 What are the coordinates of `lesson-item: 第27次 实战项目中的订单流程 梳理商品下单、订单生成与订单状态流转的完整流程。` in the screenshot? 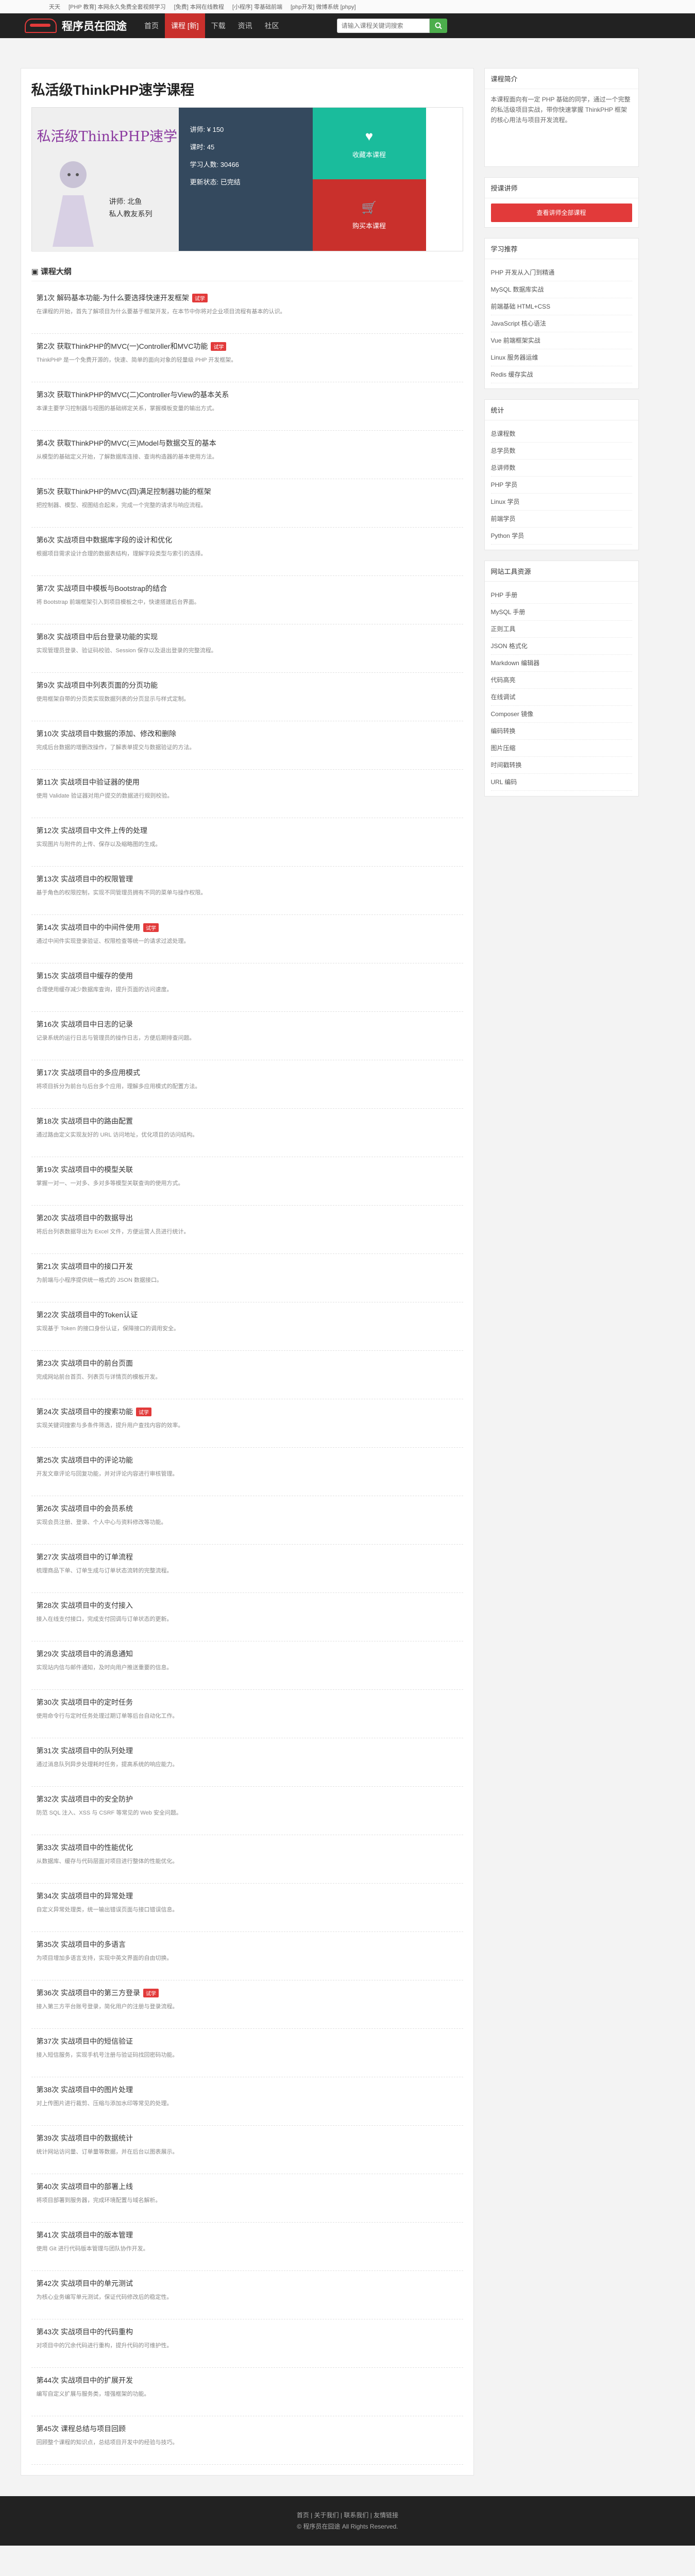 It's located at (247, 1569).